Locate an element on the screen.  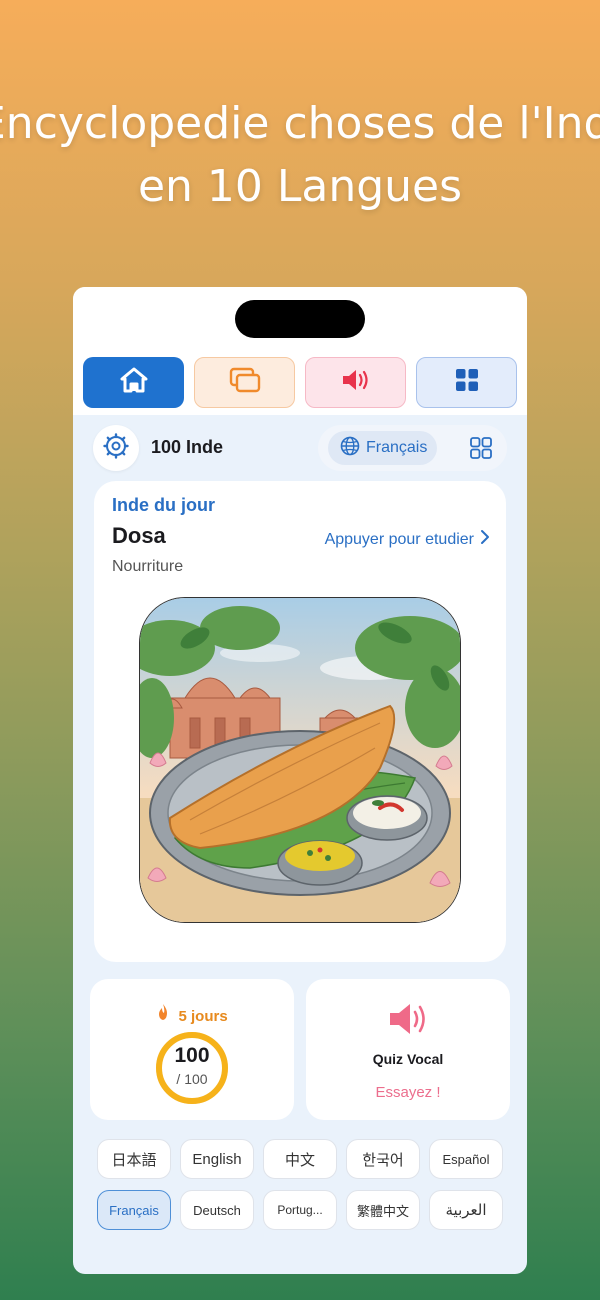
chip-label: Deutsch is located at coordinates (217, 1210).